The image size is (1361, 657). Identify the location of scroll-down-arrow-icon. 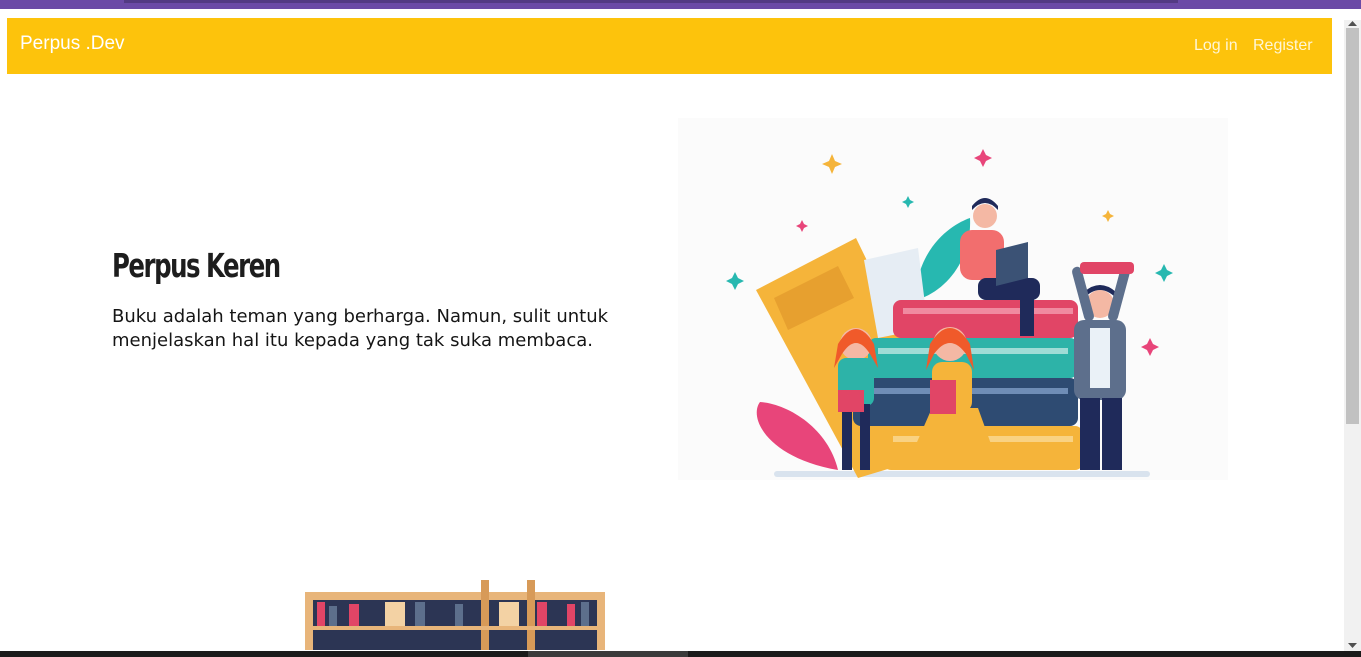
(1352, 645).